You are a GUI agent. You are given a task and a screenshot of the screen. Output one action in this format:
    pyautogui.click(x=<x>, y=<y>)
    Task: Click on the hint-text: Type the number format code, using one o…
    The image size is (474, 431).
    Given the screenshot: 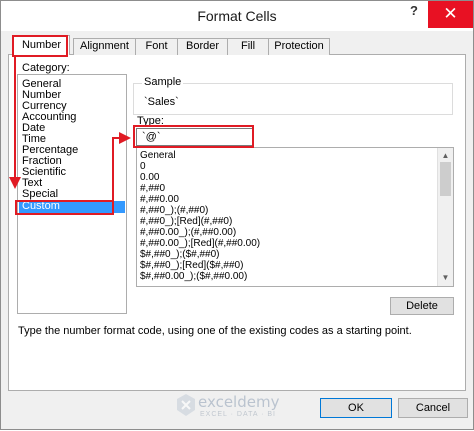 What is the action you would take?
    pyautogui.click(x=215, y=331)
    